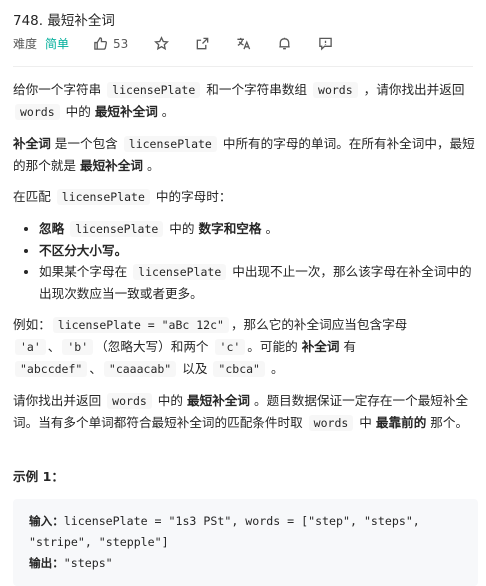  I want to click on output-label: 输出：, so click(46, 563).